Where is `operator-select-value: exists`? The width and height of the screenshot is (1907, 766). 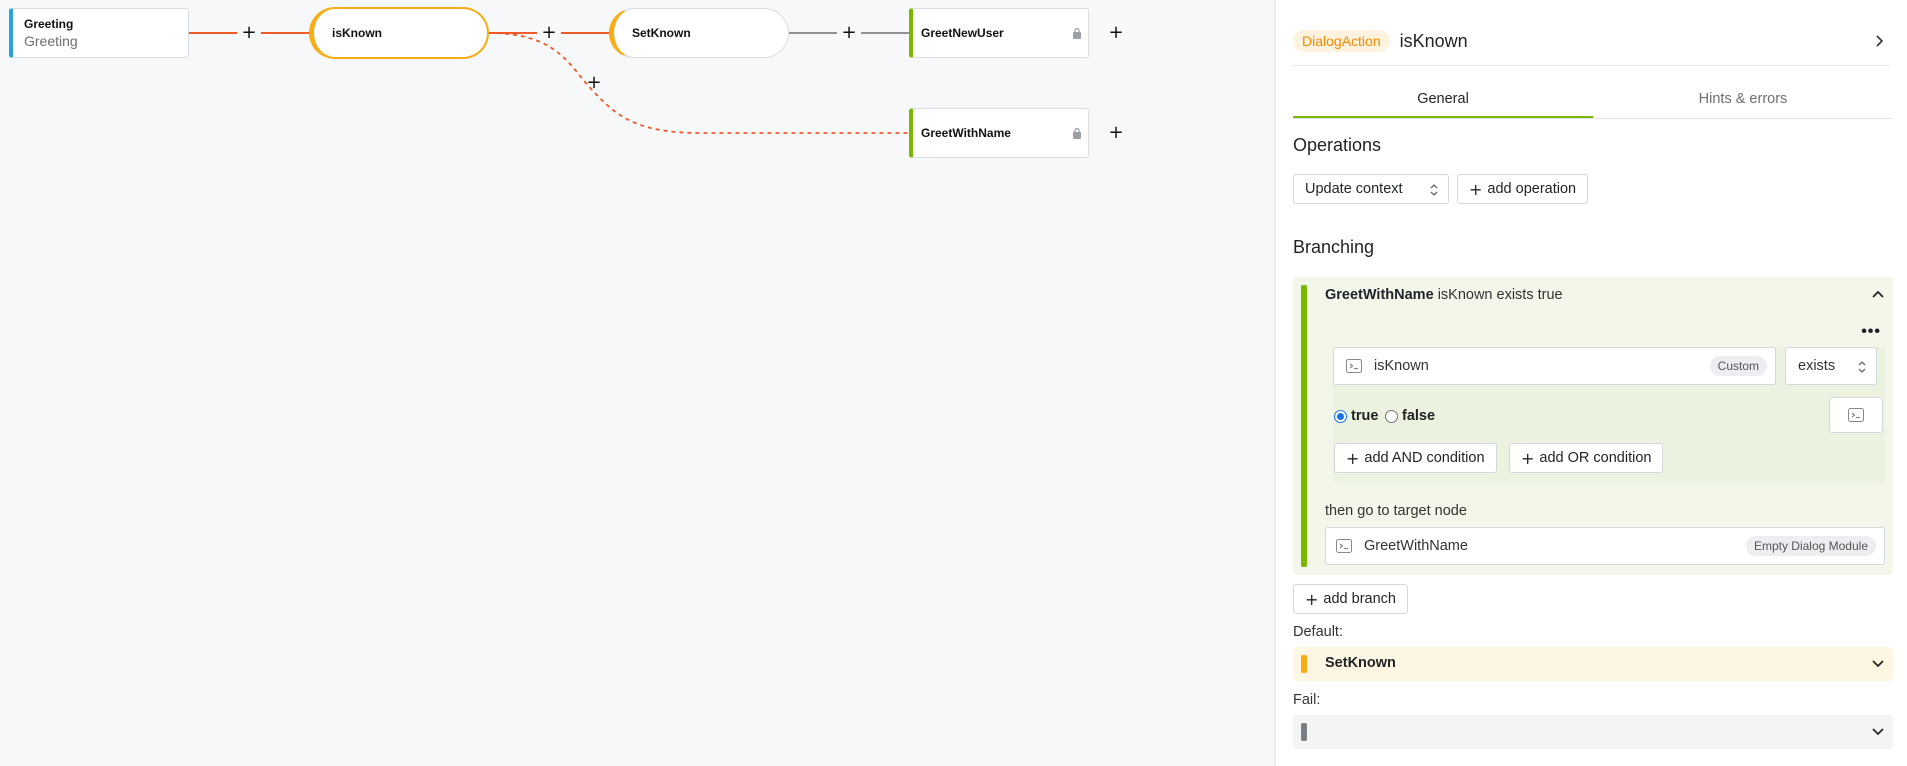 operator-select-value: exists is located at coordinates (1817, 366).